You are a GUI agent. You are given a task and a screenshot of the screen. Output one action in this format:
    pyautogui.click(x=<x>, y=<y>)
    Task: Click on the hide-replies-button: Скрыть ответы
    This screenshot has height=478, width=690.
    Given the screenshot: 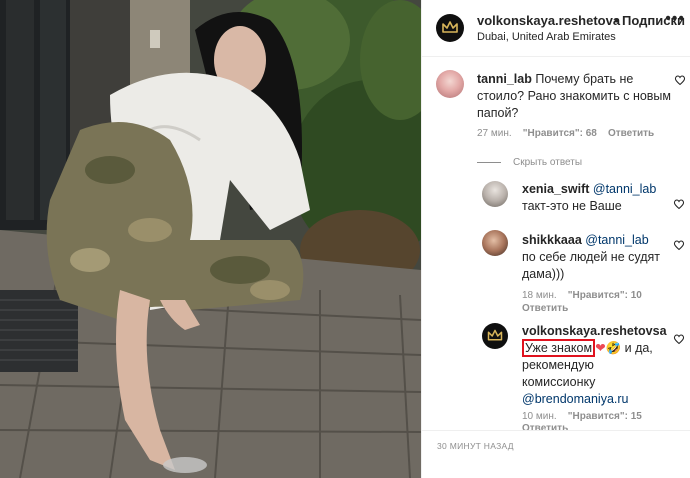 What is the action you would take?
    pyautogui.click(x=529, y=162)
    